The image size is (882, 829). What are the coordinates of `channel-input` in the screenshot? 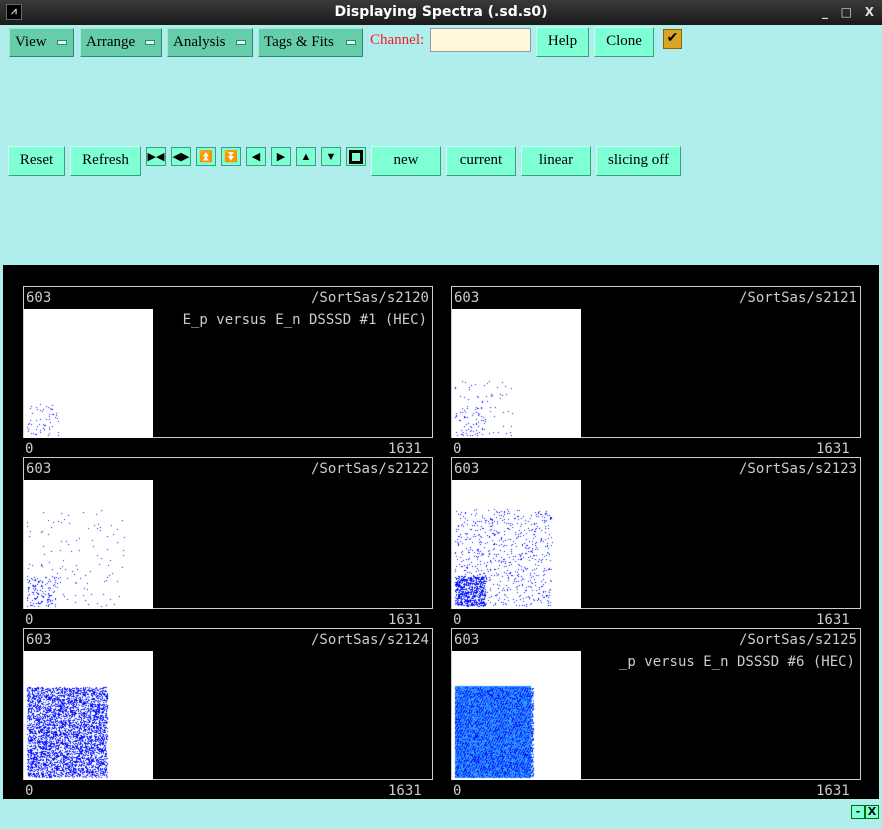 It's located at (480, 40).